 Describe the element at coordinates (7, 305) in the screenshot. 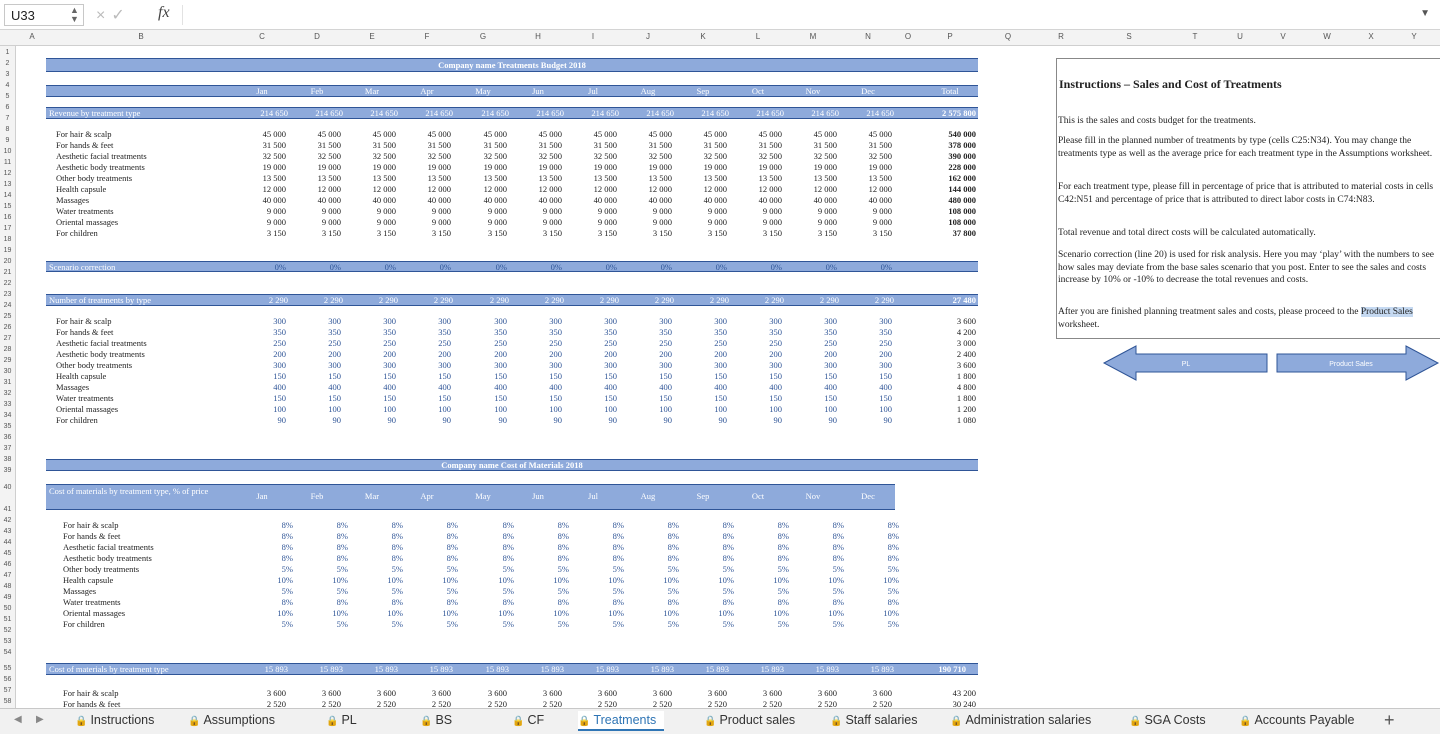

I see `row-header-24: 24` at that location.